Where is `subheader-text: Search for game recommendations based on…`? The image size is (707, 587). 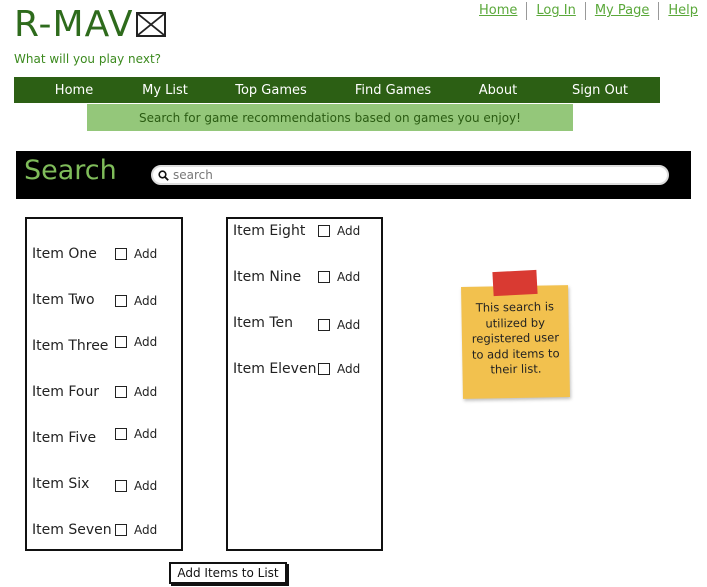
subheader-text: Search for game recommendations based on… is located at coordinates (330, 117).